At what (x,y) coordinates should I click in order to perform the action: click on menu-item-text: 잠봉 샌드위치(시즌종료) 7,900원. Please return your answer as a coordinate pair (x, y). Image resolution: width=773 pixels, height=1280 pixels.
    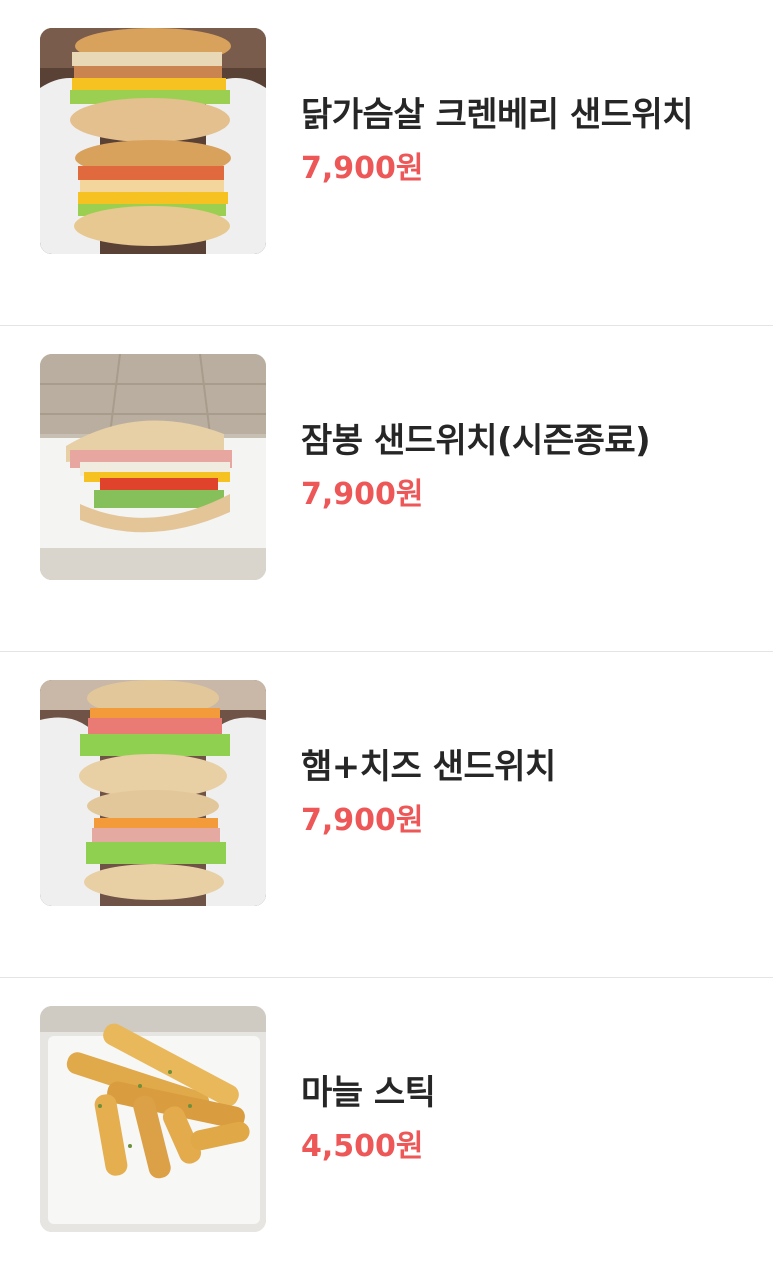
    Looking at the image, I should click on (476, 466).